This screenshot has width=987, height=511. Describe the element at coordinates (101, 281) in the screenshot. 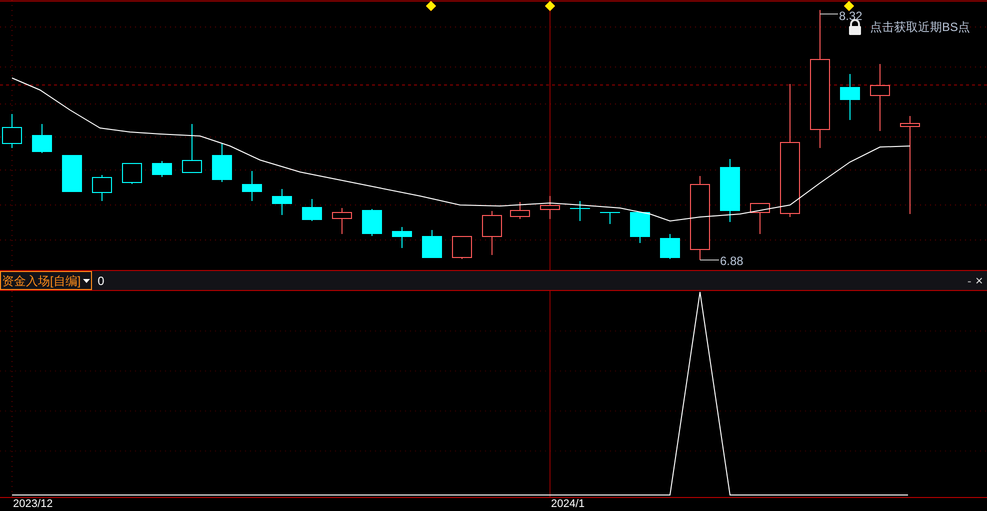

I see `indicator-value: 0` at that location.